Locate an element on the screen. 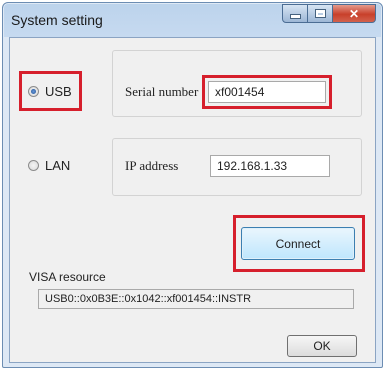 Image resolution: width=387 pixels, height=374 pixels. lan-radio-indicator is located at coordinates (33, 165).